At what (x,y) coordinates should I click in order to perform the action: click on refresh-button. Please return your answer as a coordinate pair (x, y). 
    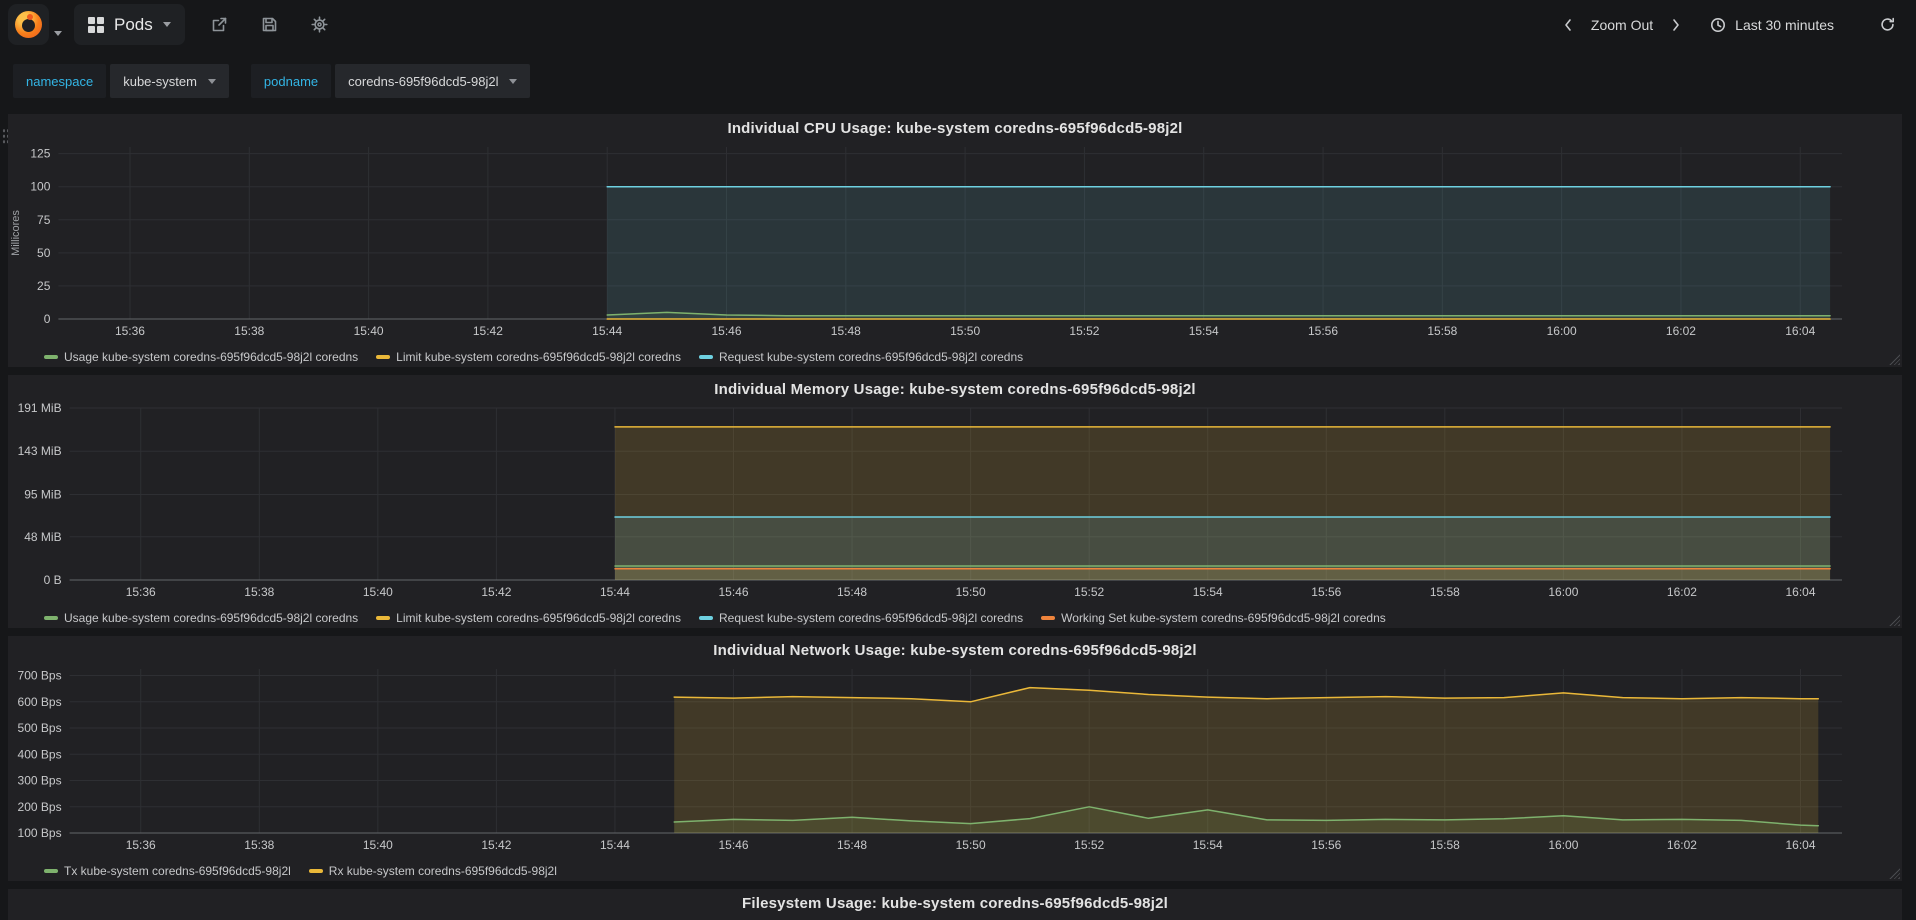
    Looking at the image, I should click on (1887, 25).